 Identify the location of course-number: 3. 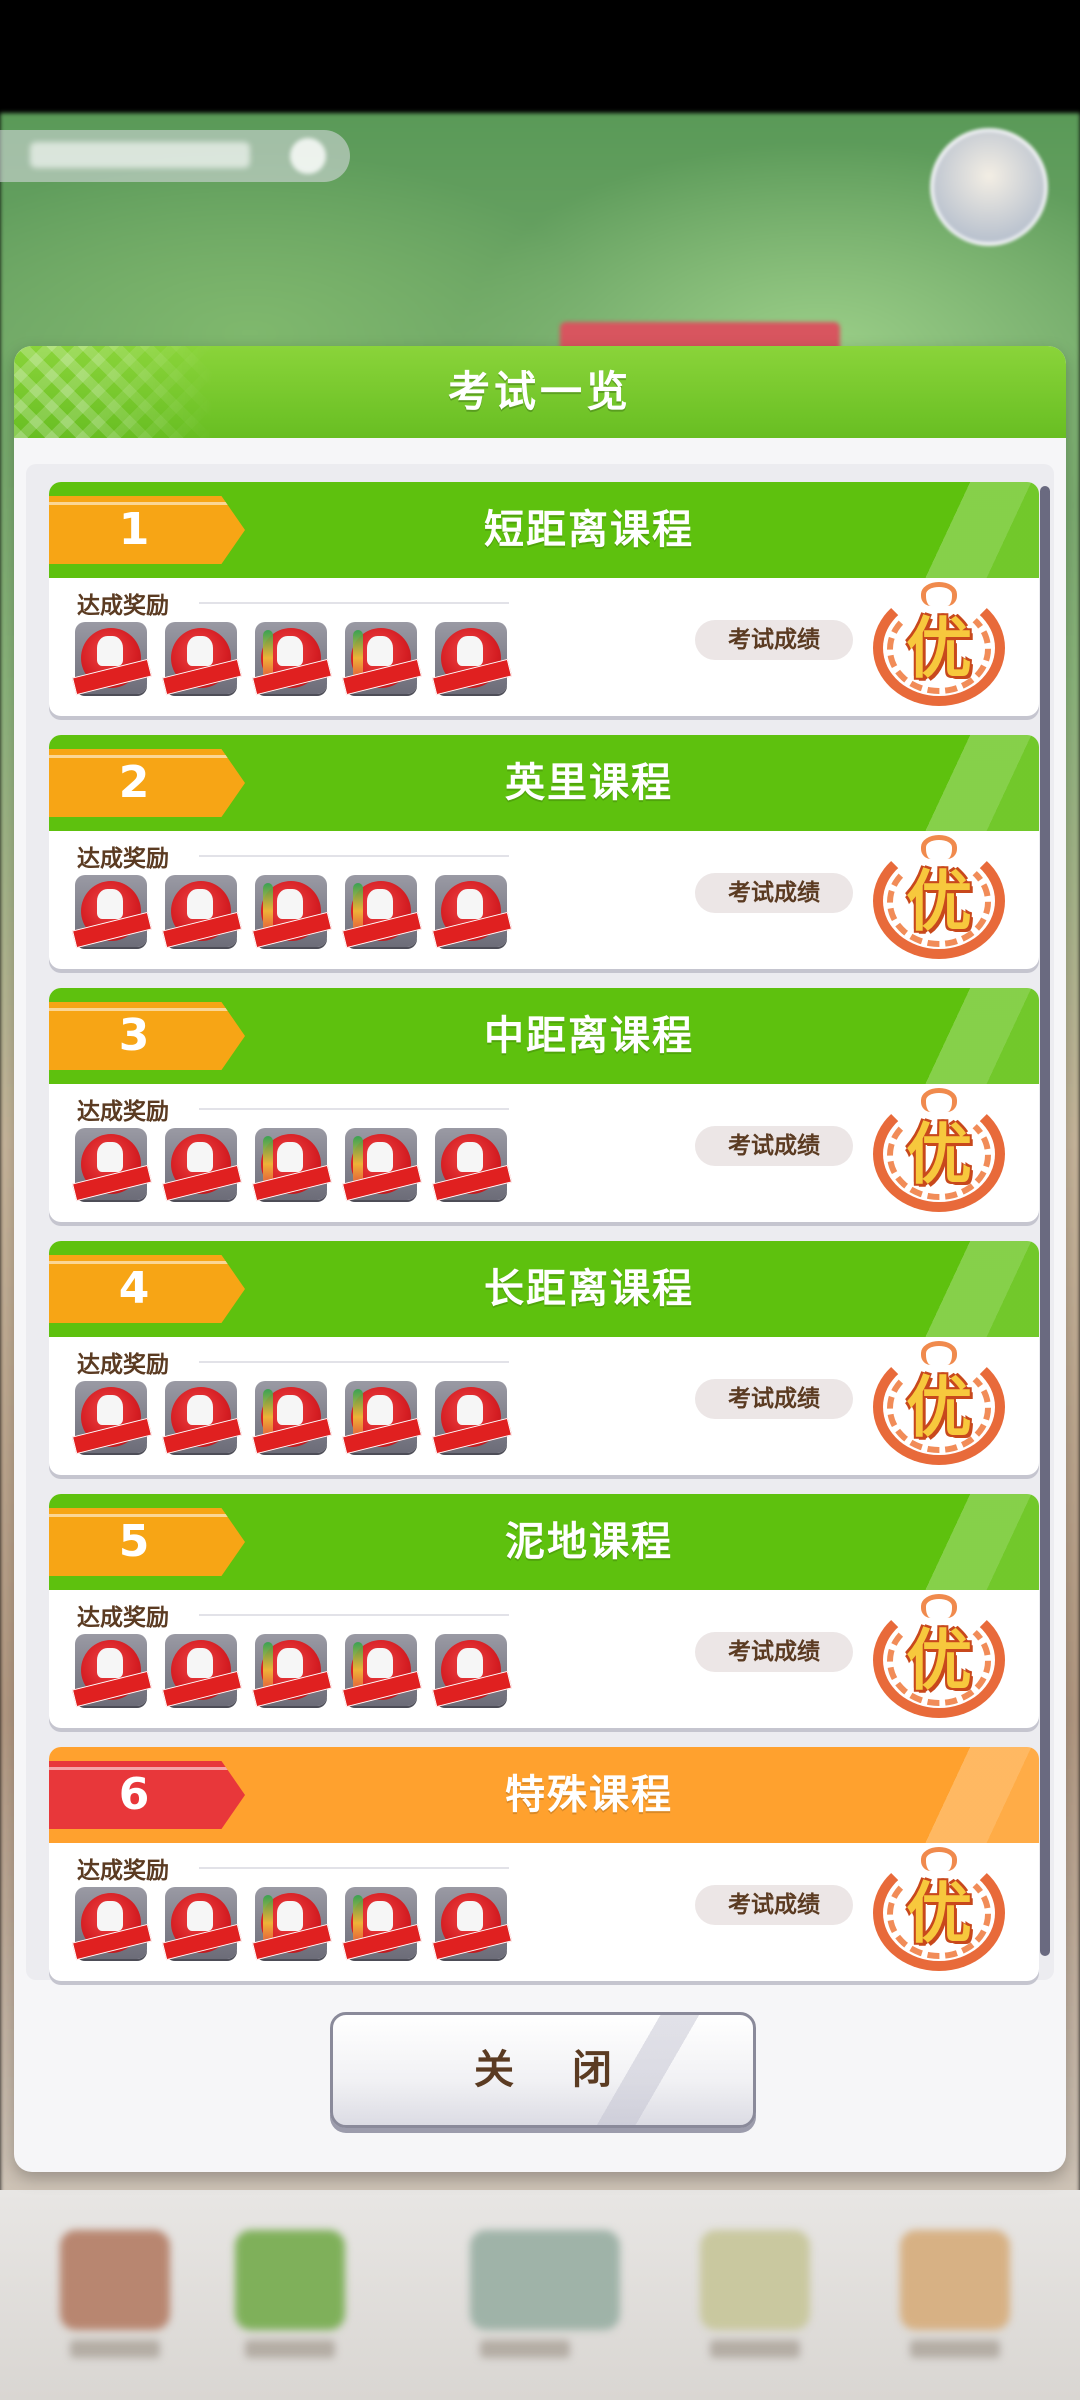
(134, 1035).